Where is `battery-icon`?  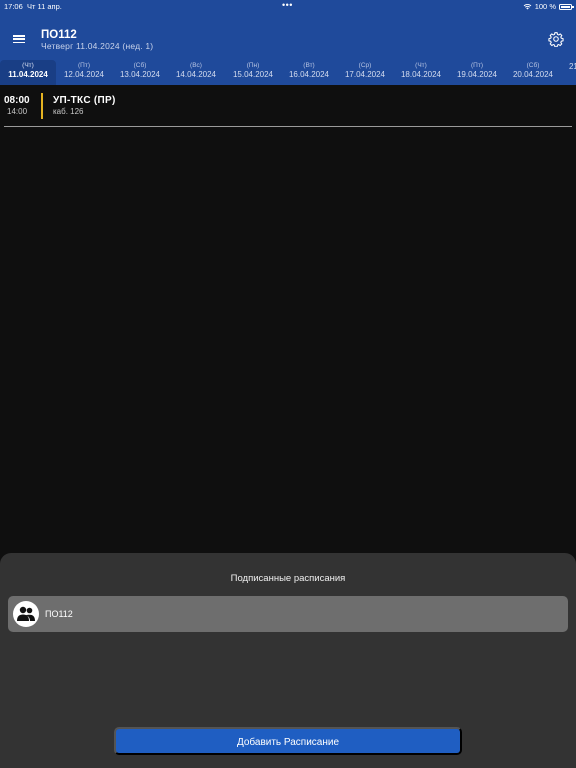 battery-icon is located at coordinates (566, 6).